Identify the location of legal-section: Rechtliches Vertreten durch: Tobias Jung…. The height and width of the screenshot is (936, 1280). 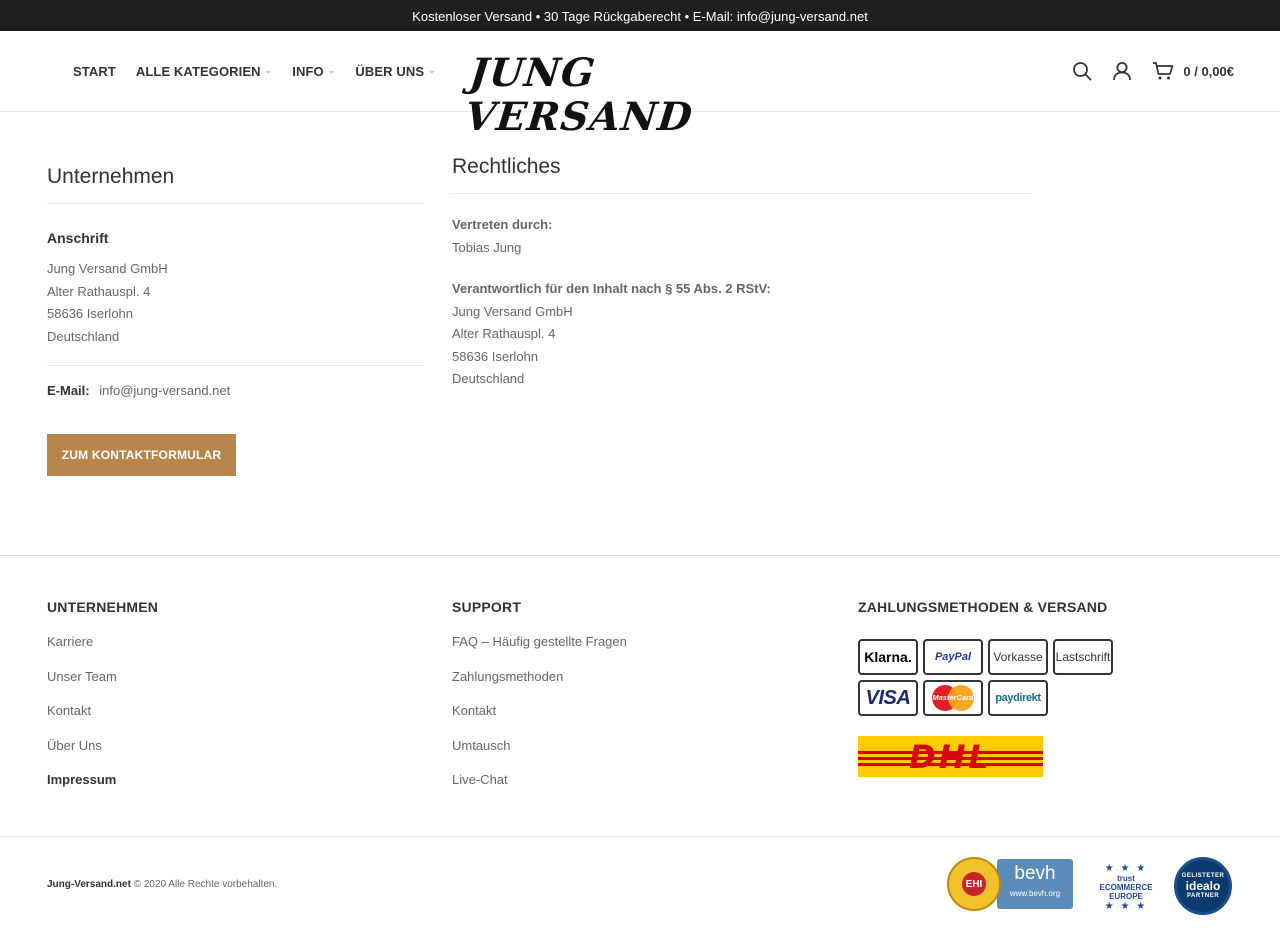
(741, 273).